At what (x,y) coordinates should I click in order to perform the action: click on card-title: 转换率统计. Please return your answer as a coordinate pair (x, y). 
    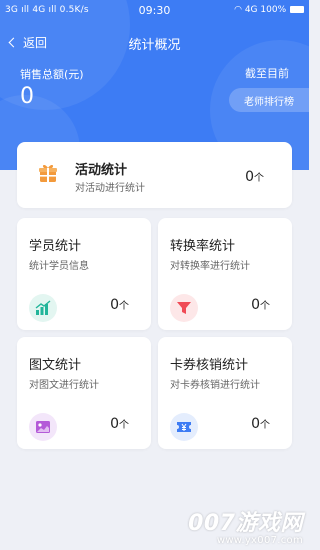
    Looking at the image, I should click on (203, 246).